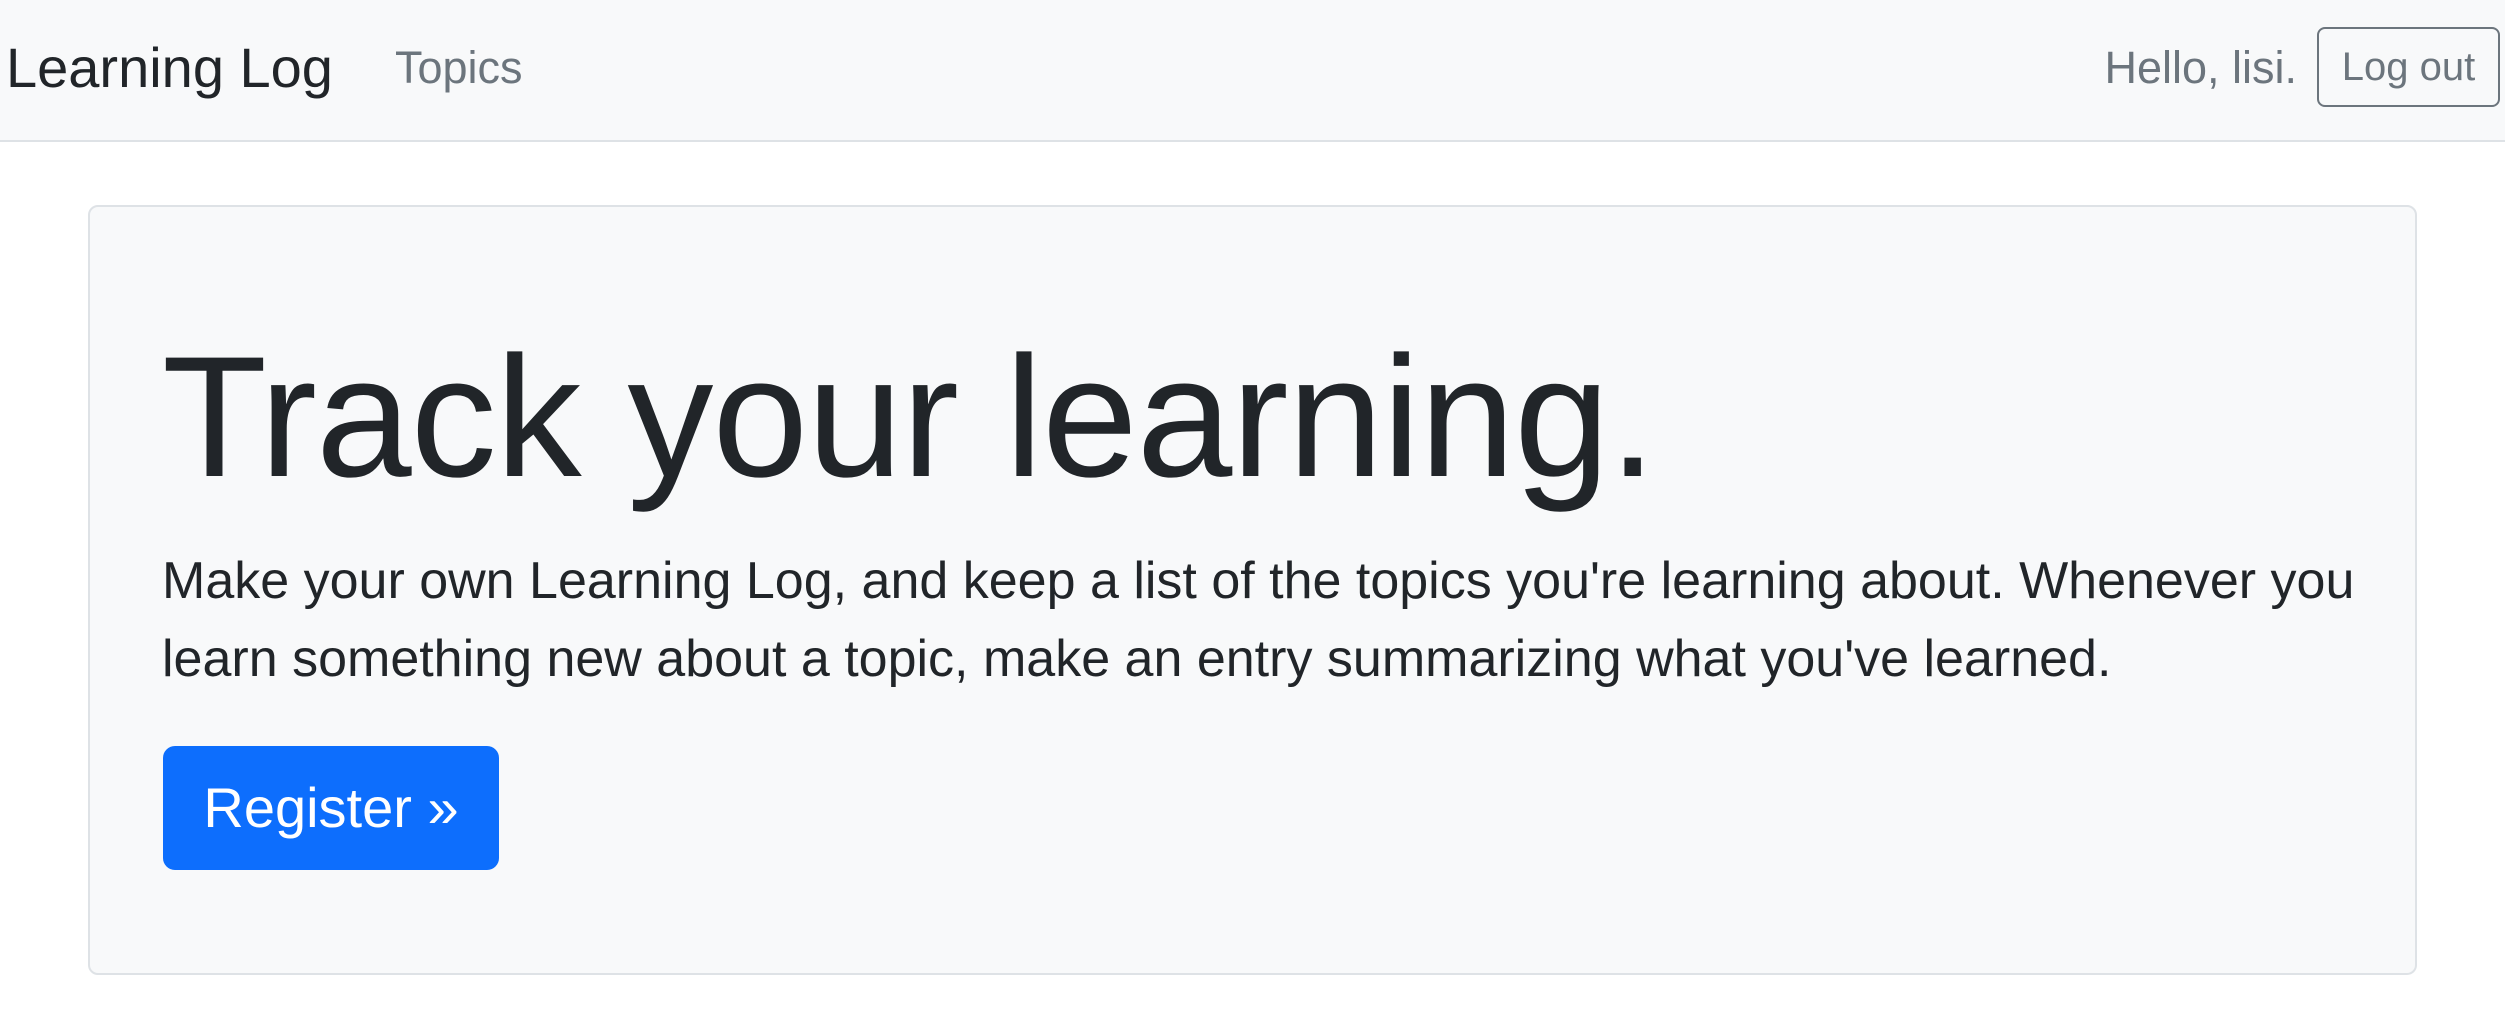  I want to click on navbar: Learning Log Topics Hello, lisi. Log out, so click(1252, 71).